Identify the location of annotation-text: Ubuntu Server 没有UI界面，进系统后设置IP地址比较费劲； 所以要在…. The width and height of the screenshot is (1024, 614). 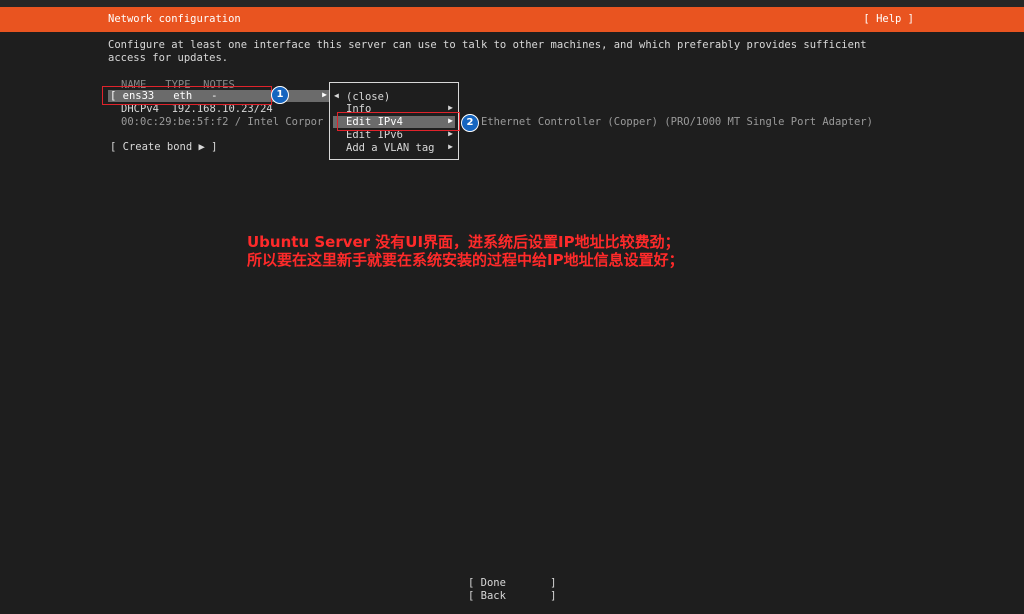
(465, 251).